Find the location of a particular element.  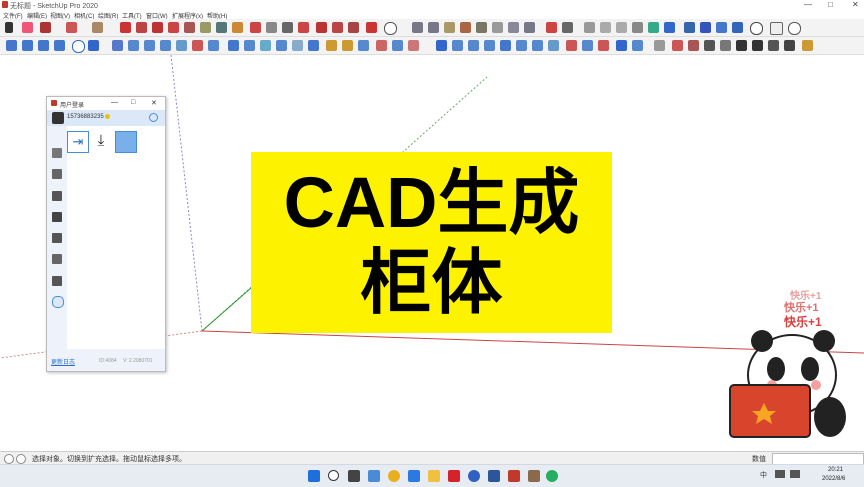

sidebar-door-icon is located at coordinates (57, 217).